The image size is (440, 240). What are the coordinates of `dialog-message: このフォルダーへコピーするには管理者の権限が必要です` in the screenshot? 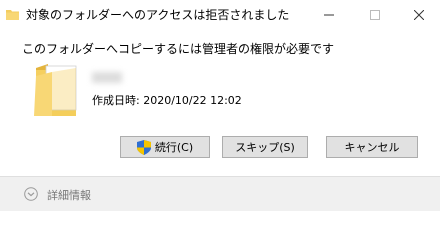 It's located at (178, 49).